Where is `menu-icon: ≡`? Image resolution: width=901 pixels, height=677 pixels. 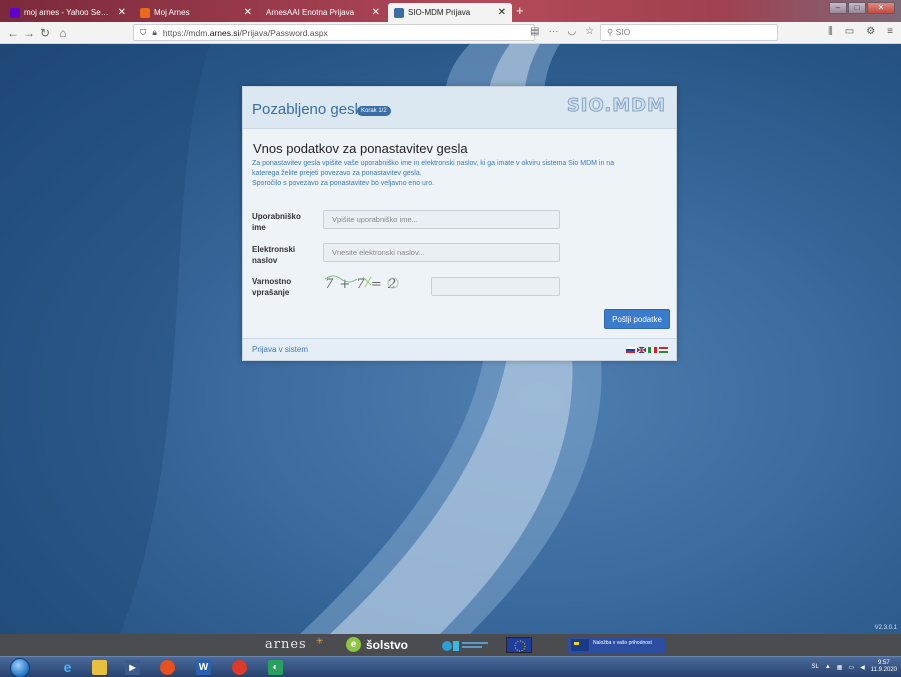 menu-icon: ≡ is located at coordinates (890, 31).